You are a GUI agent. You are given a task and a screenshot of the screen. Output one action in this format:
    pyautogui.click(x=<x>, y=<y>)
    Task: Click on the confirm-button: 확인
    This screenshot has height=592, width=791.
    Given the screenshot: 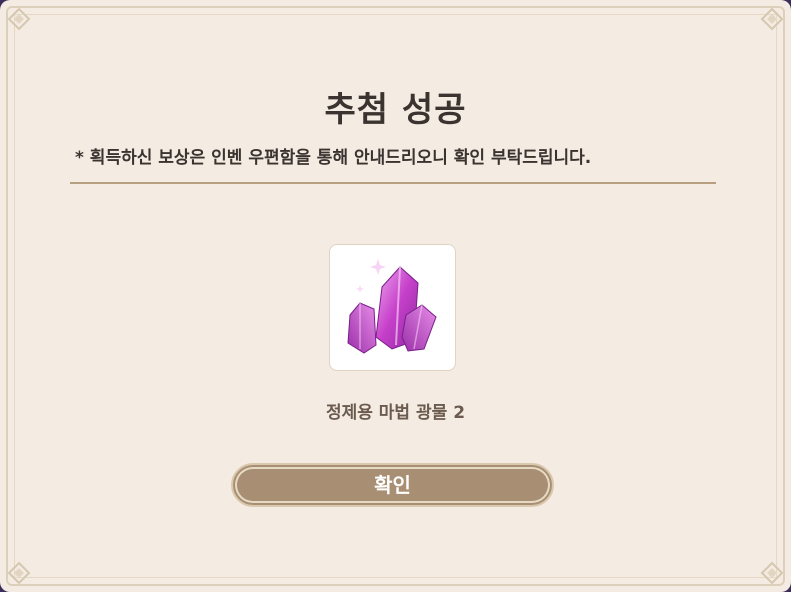 What is the action you would take?
    pyautogui.click(x=392, y=485)
    